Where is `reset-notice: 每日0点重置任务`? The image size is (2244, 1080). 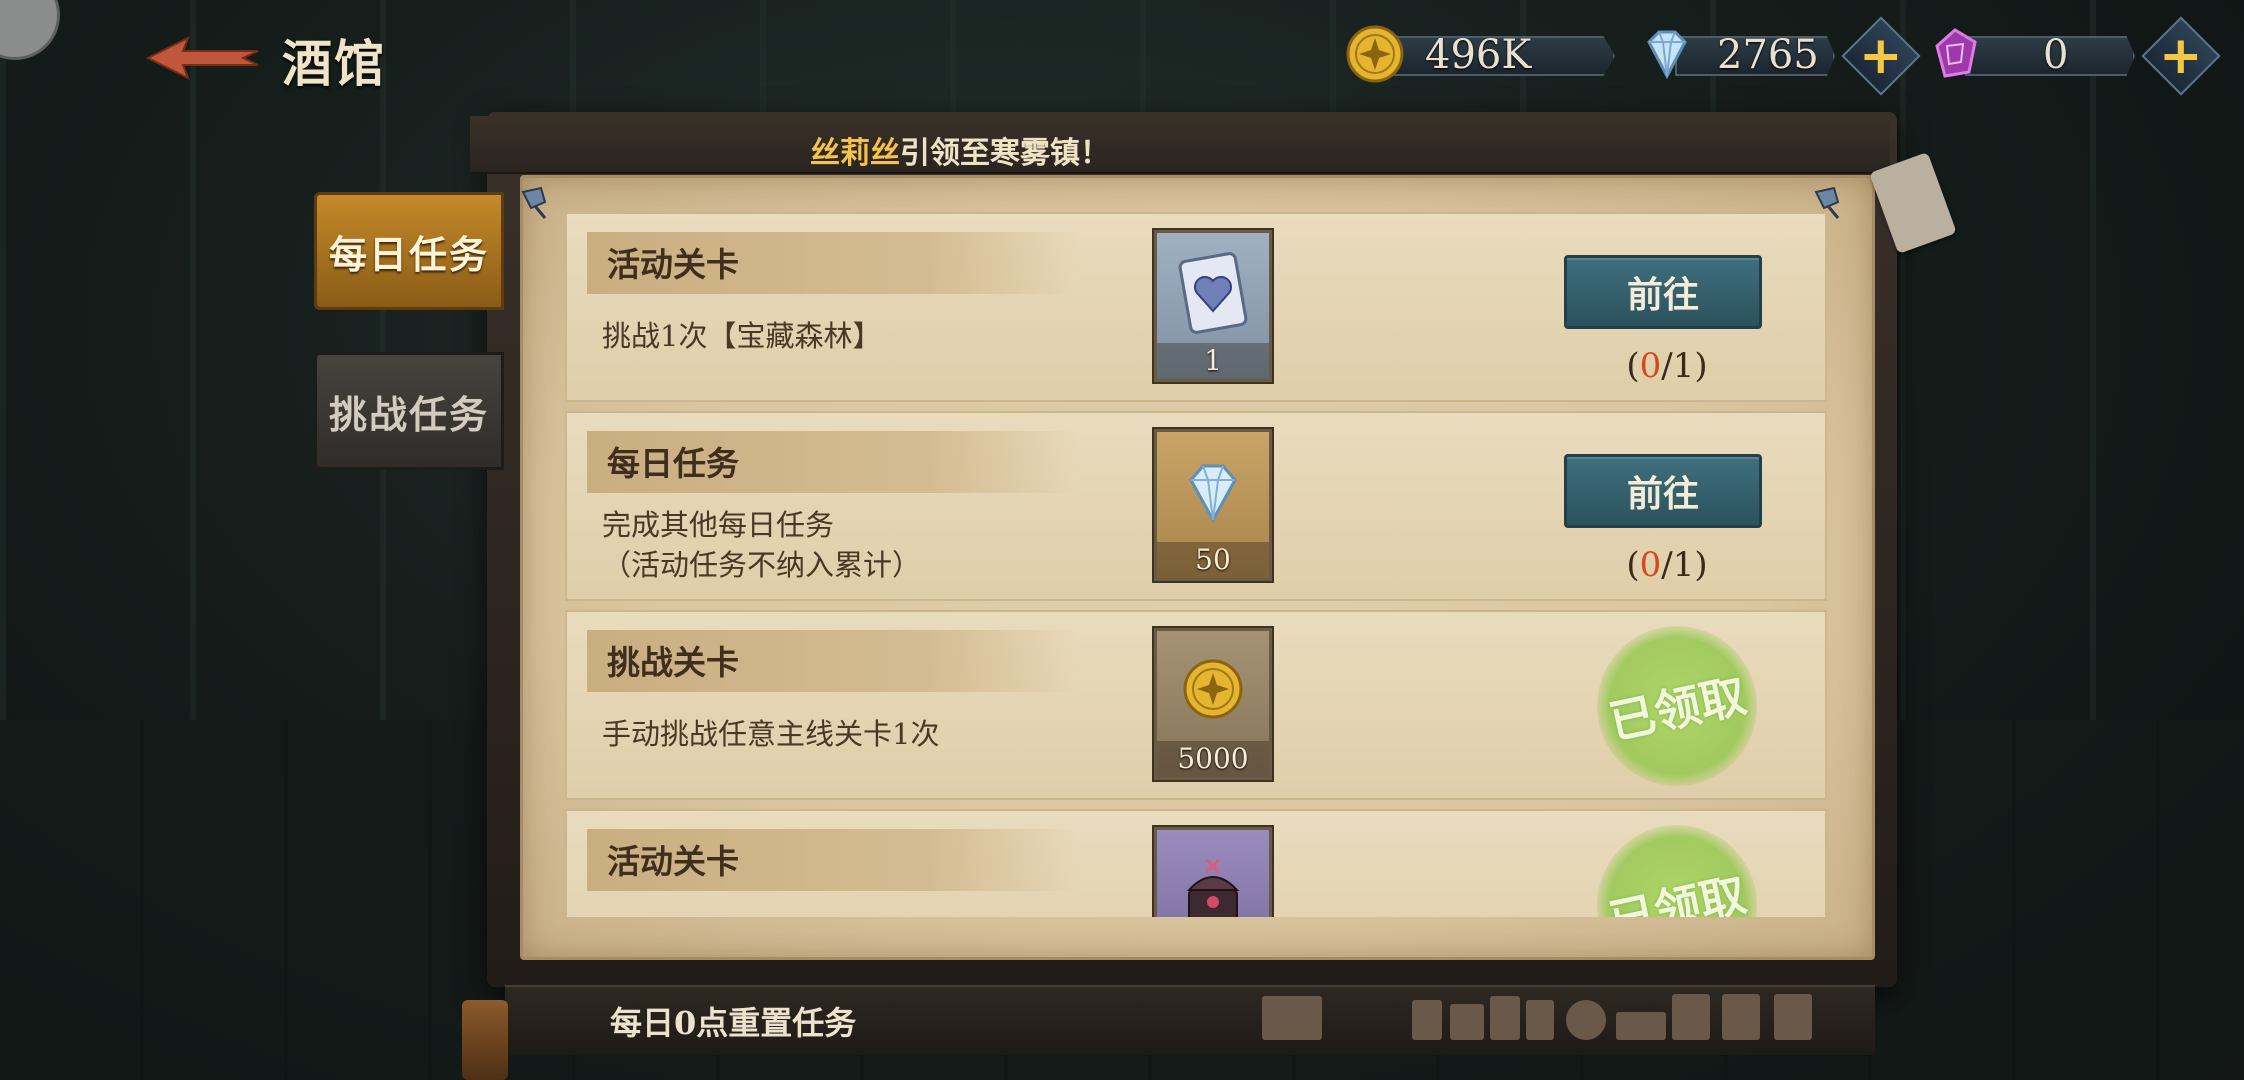 reset-notice: 每日0点重置任务 is located at coordinates (733, 1023).